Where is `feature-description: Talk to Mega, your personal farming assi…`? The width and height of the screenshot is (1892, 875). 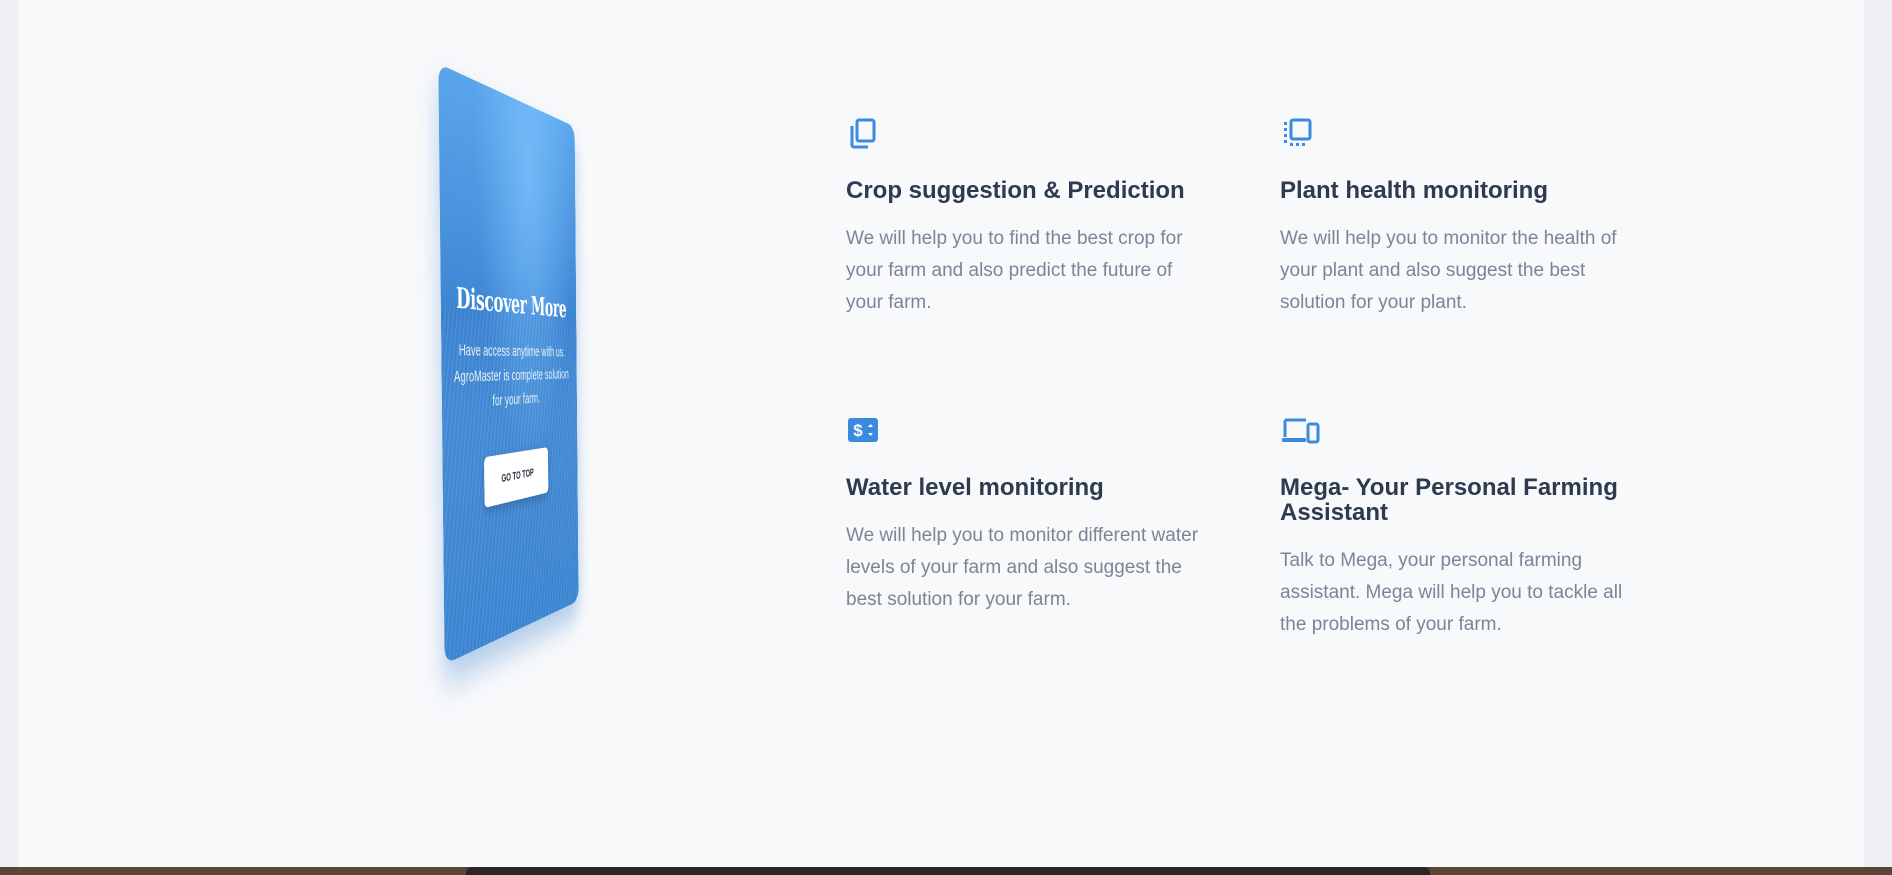 feature-description: Talk to Mega, your personal farming assi… is located at coordinates (1460, 593).